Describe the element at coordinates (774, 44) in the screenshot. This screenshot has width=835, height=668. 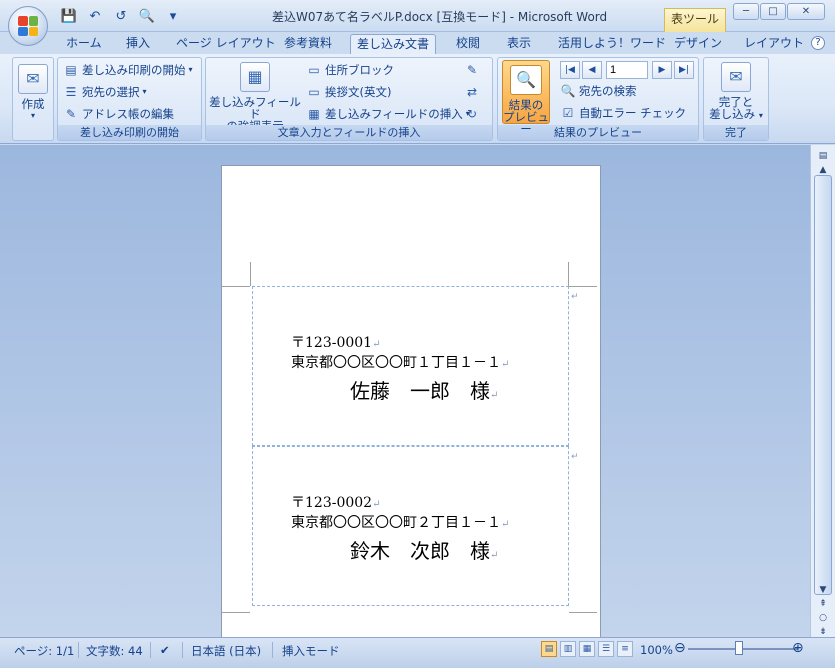
I see `tab-layout: レイアウト` at that location.